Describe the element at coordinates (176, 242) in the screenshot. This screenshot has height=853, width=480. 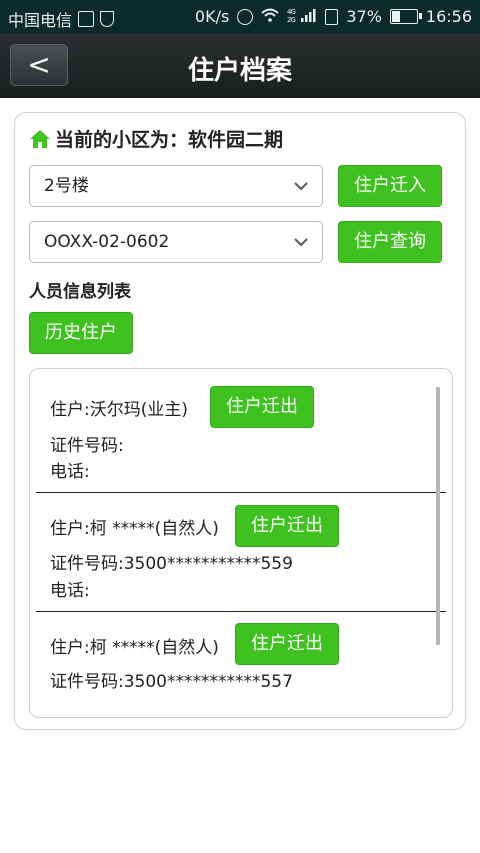
I see `room-select: OOXX-02-0602` at that location.